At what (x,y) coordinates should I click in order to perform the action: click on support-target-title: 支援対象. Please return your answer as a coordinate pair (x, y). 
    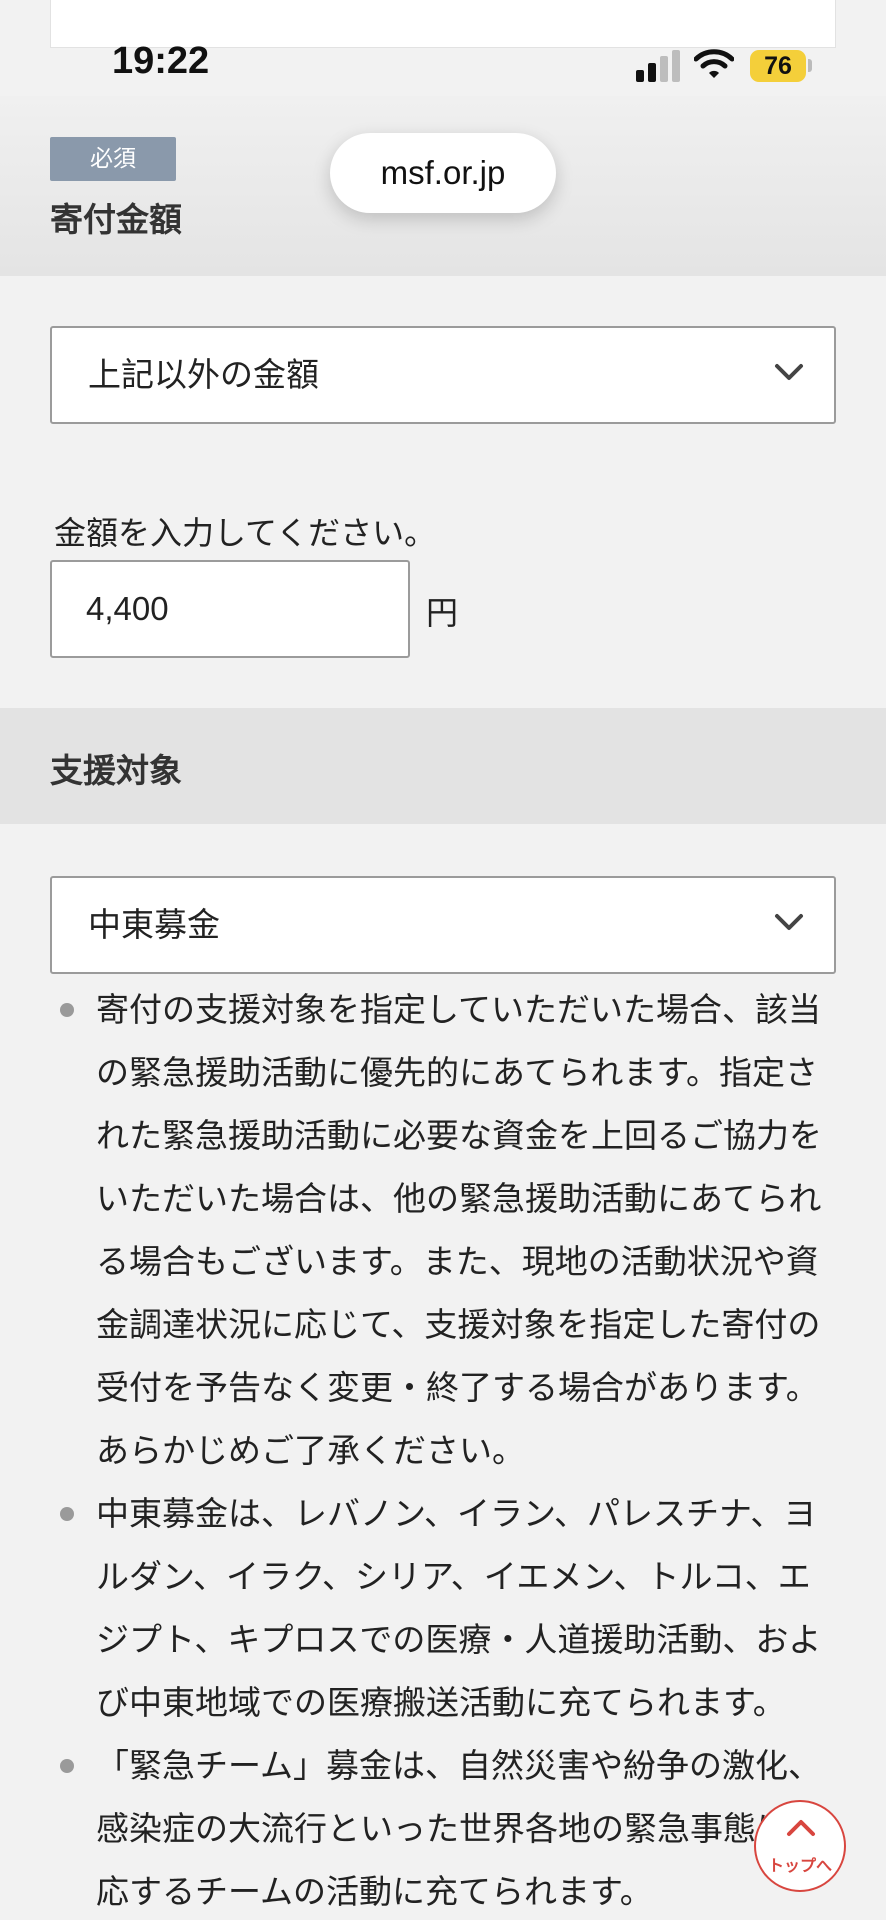
    Looking at the image, I should click on (116, 770).